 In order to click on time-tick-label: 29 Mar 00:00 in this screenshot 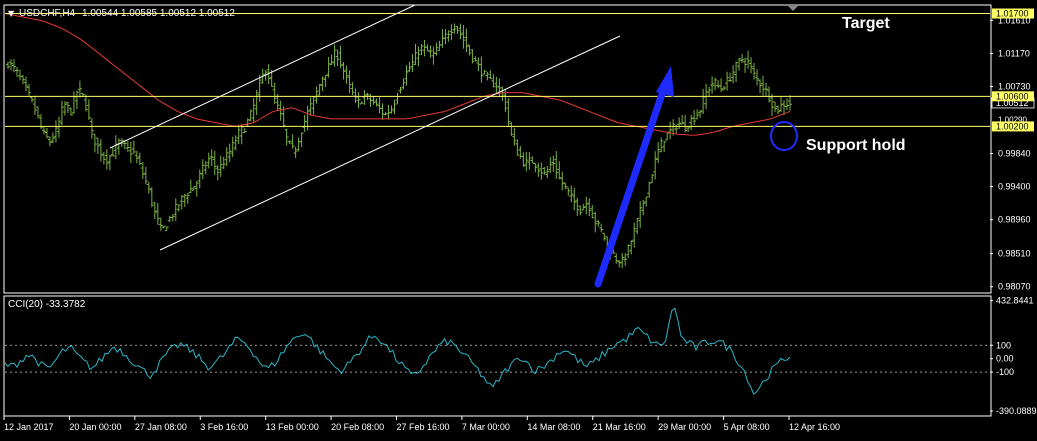, I will do `click(684, 427)`.